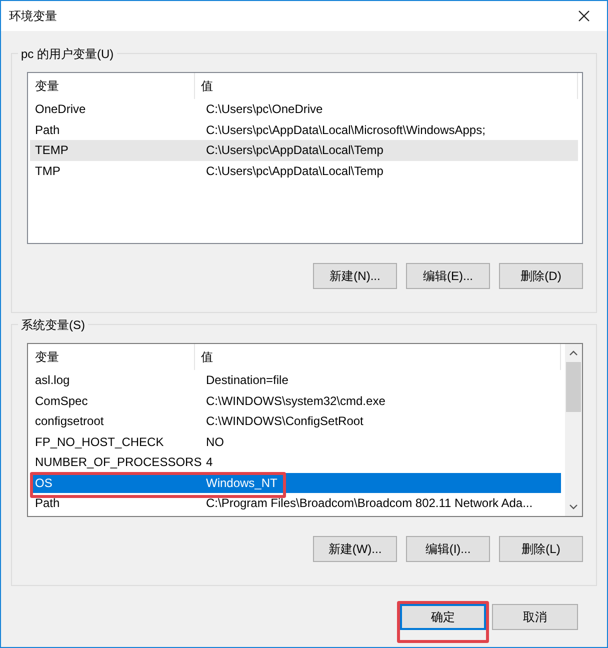 This screenshot has width=608, height=648. Describe the element at coordinates (295, 462) in the screenshot. I see `list-row: NUMBER_OF_PROCESSORS 4` at that location.